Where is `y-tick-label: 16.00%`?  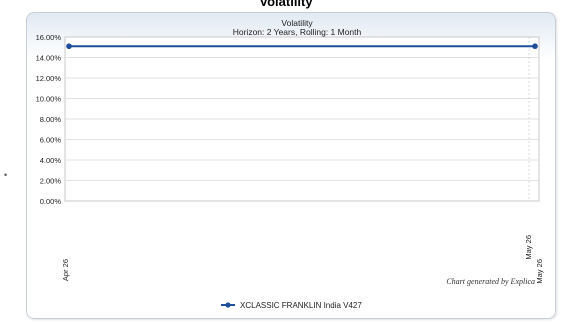
y-tick-label: 16.00% is located at coordinates (49, 37).